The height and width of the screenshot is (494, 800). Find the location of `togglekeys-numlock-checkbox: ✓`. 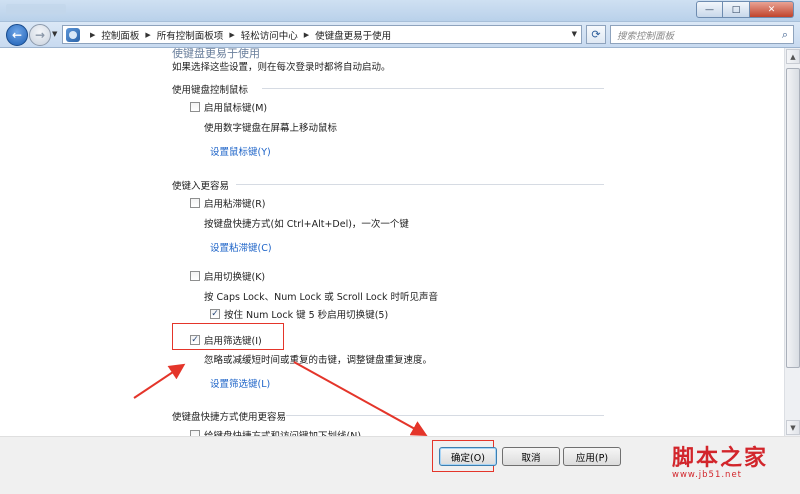

togglekeys-numlock-checkbox: ✓ is located at coordinates (215, 314).